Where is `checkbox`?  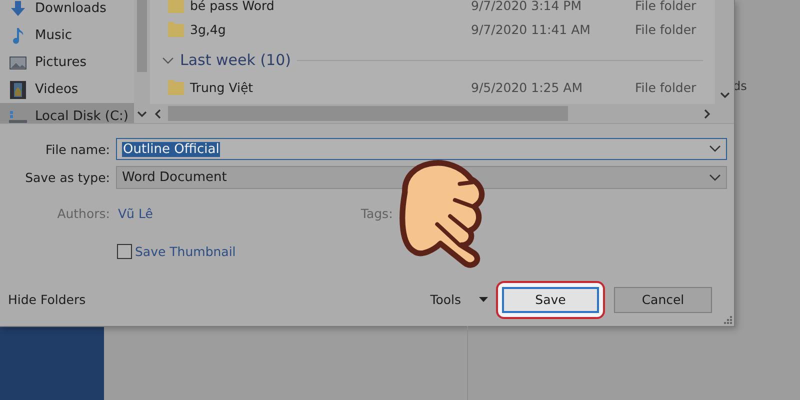 checkbox is located at coordinates (124, 251).